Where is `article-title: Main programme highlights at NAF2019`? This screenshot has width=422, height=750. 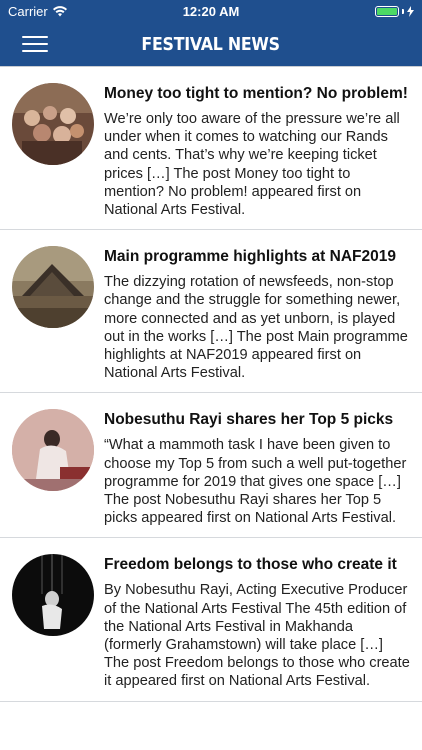 article-title: Main programme highlights at NAF2019 is located at coordinates (250, 257).